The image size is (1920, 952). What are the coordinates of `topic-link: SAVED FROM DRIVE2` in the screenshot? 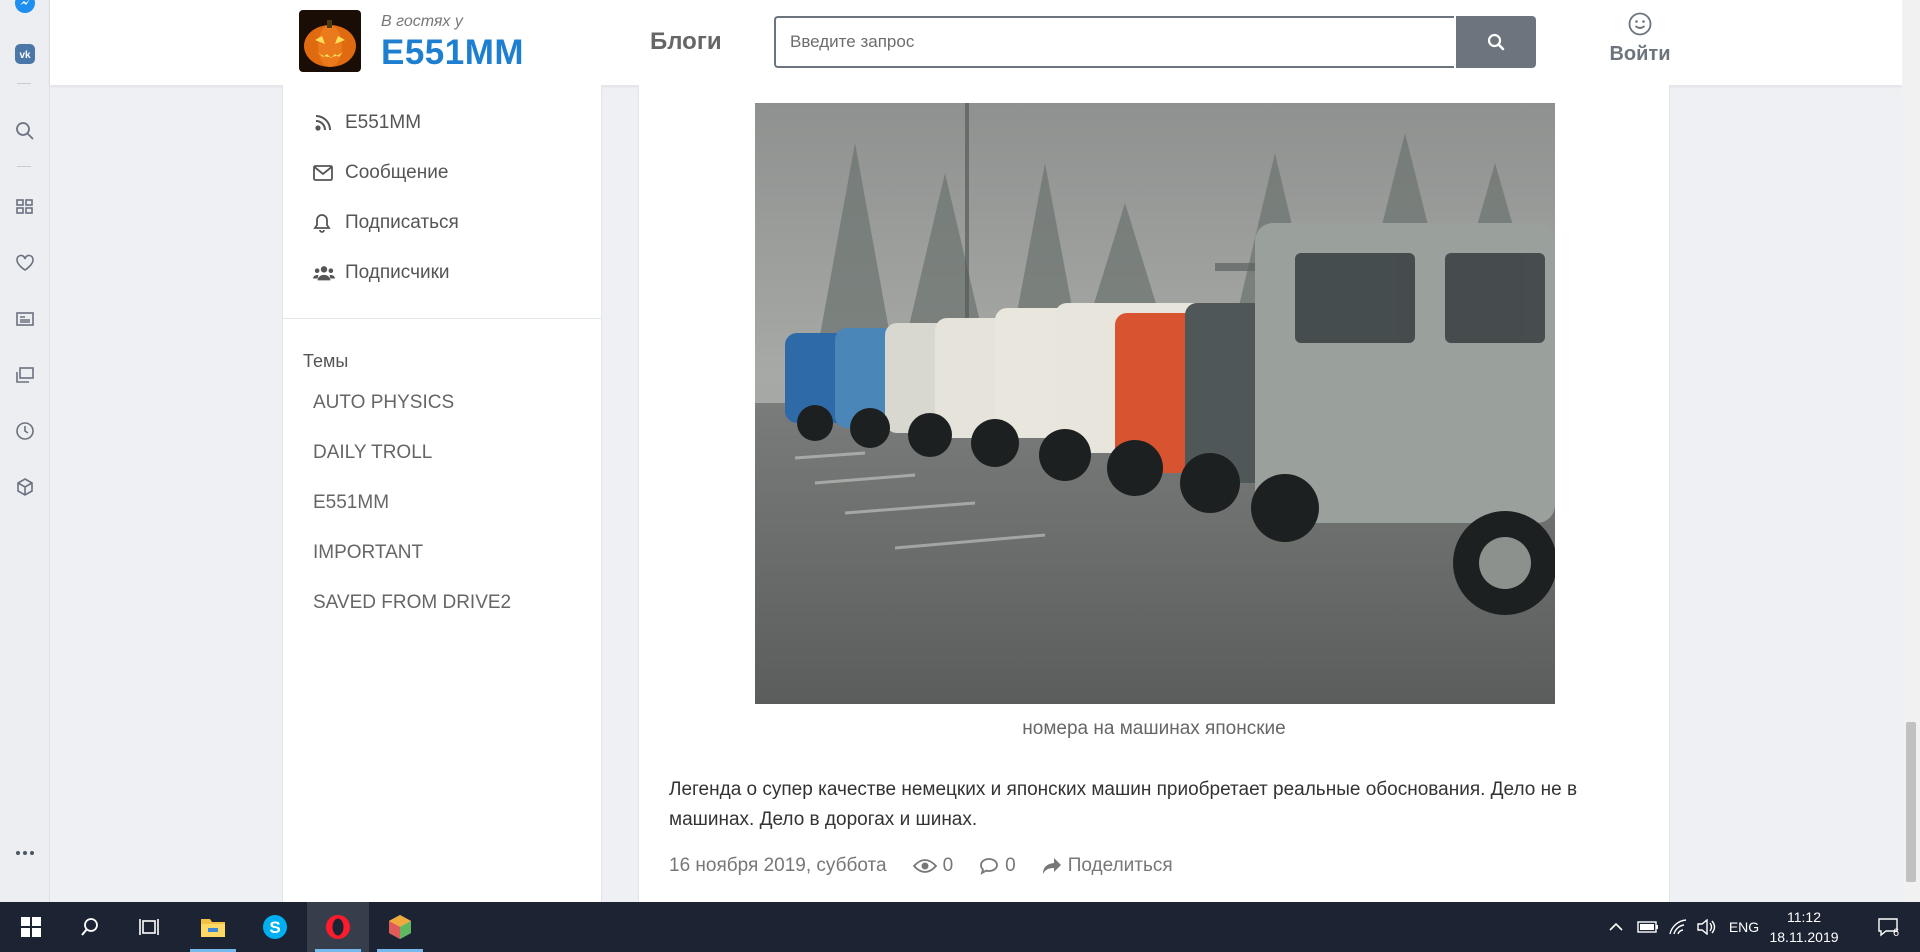 It's located at (412, 603).